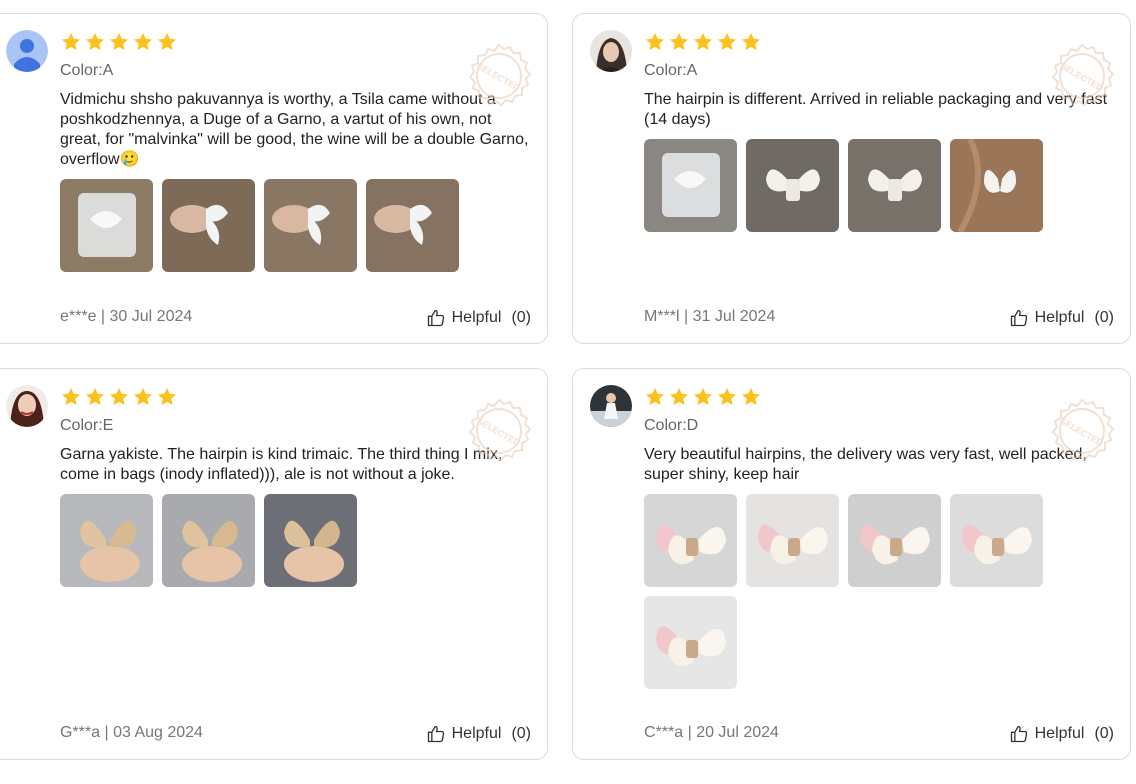 The height and width of the screenshot is (784, 1136). I want to click on review-meta: C***a | 20 Jul 2024, so click(711, 732).